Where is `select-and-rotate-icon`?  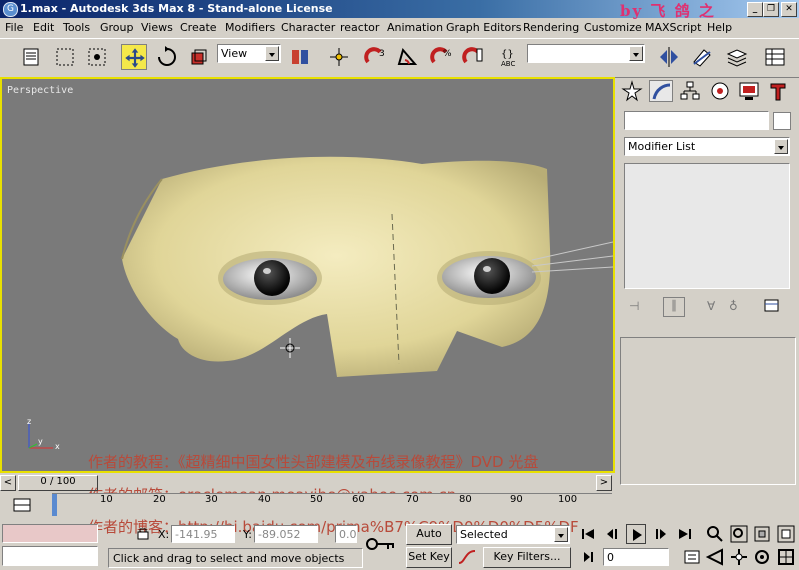
select-and-rotate-icon is located at coordinates (167, 57).